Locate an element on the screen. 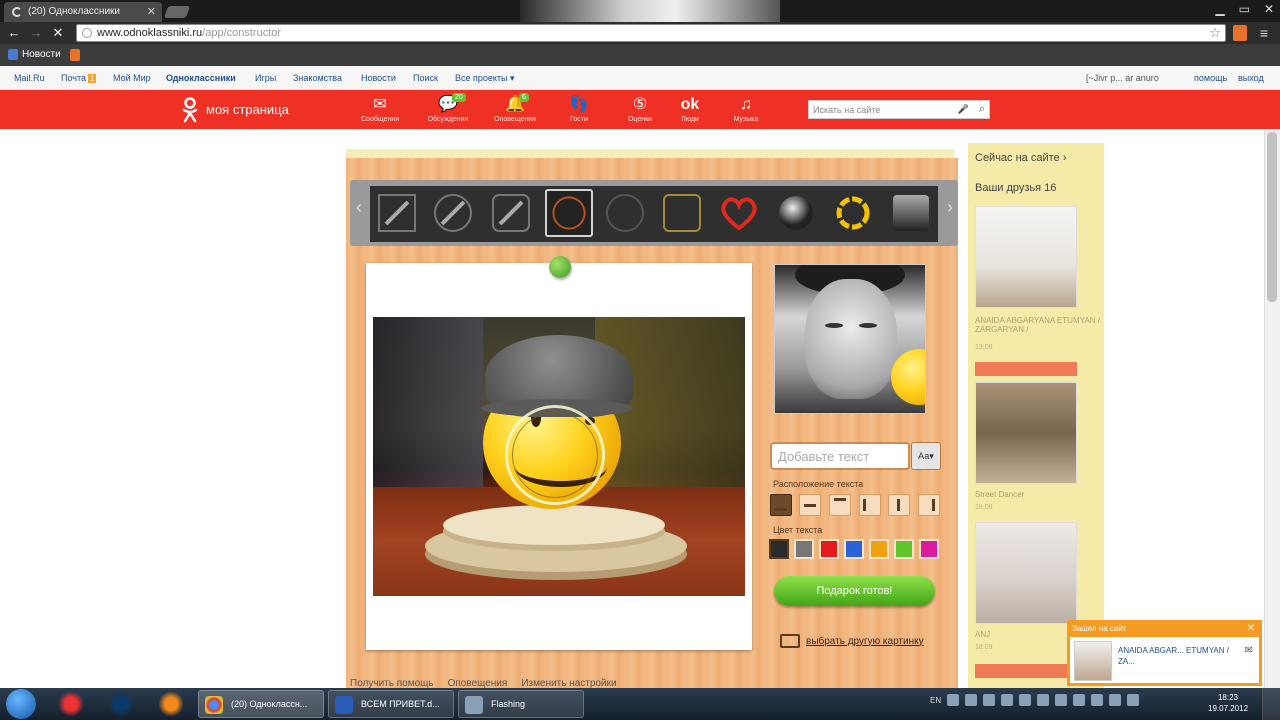  frame-option-pencil-circle is located at coordinates (453, 213).